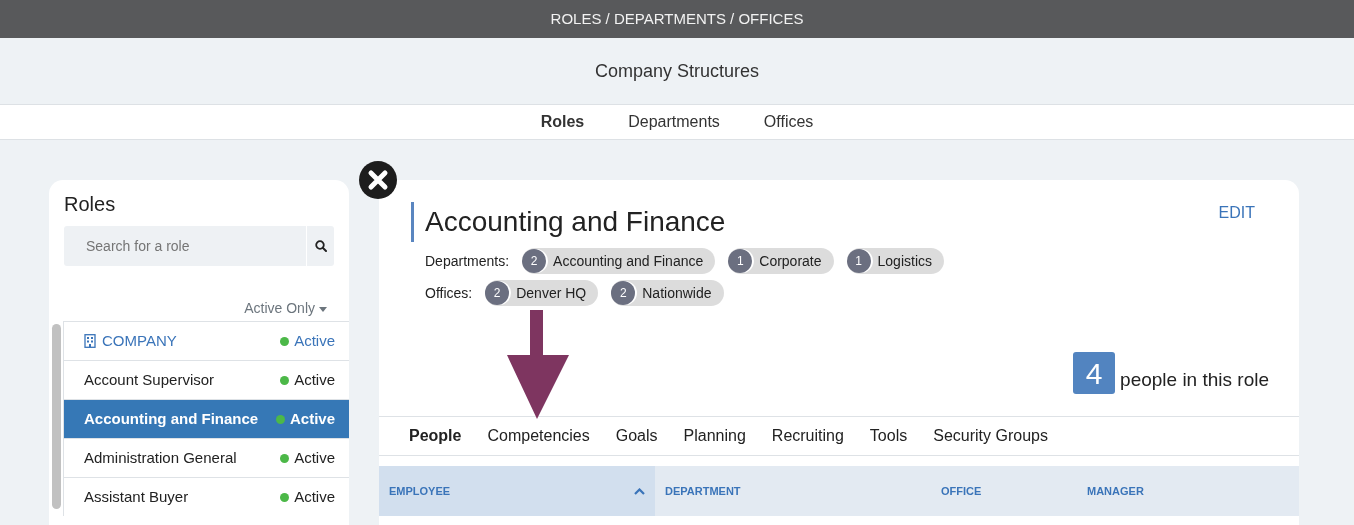 The height and width of the screenshot is (525, 1354). What do you see at coordinates (1188, 491) in the screenshot?
I see `column-header: MANAGER` at bounding box center [1188, 491].